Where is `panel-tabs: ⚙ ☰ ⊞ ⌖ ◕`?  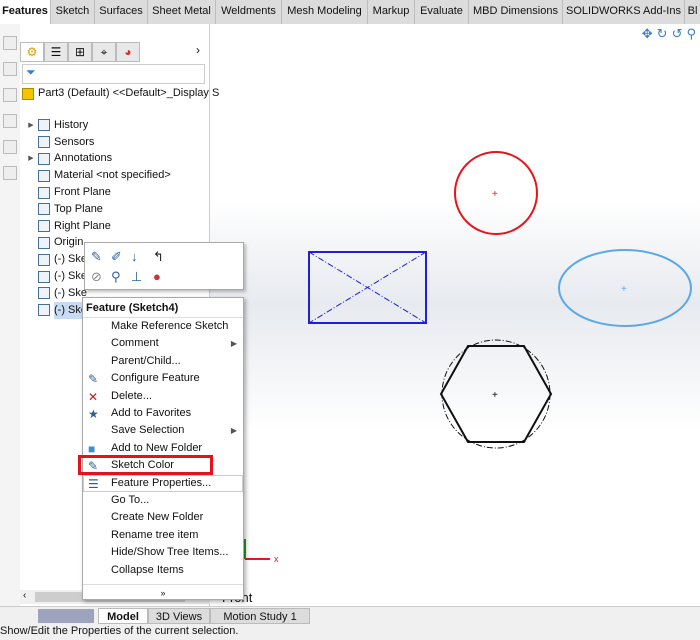
panel-tabs: ⚙ ☰ ⊞ ⌖ ◕ is located at coordinates (80, 52).